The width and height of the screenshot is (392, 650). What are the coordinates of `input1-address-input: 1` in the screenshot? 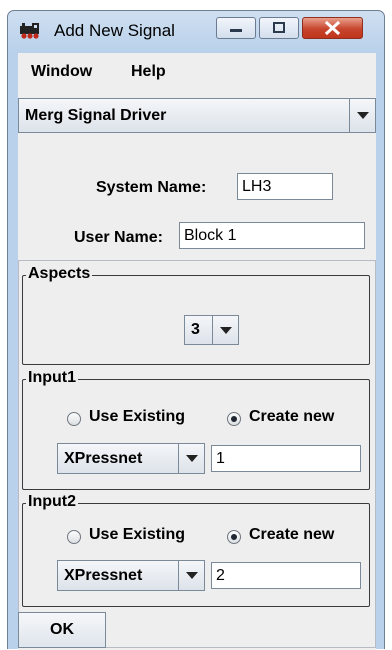 It's located at (286, 458).